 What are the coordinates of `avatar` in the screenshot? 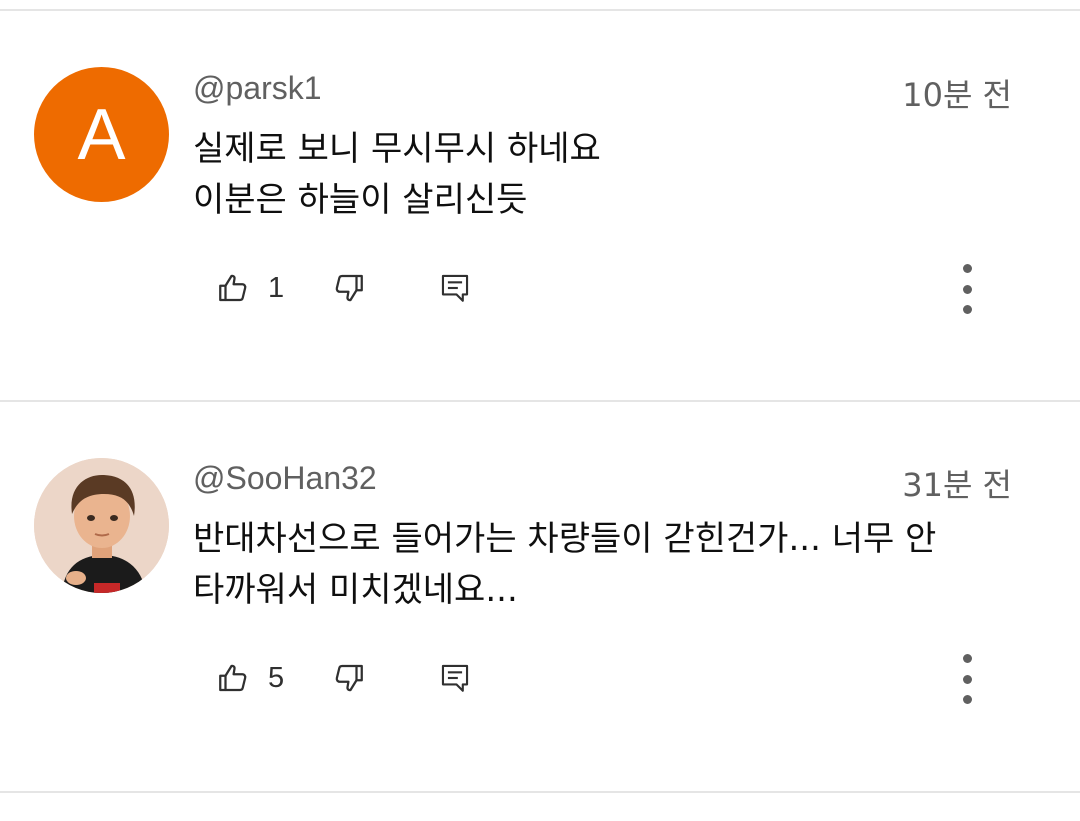 It's located at (101, 525).